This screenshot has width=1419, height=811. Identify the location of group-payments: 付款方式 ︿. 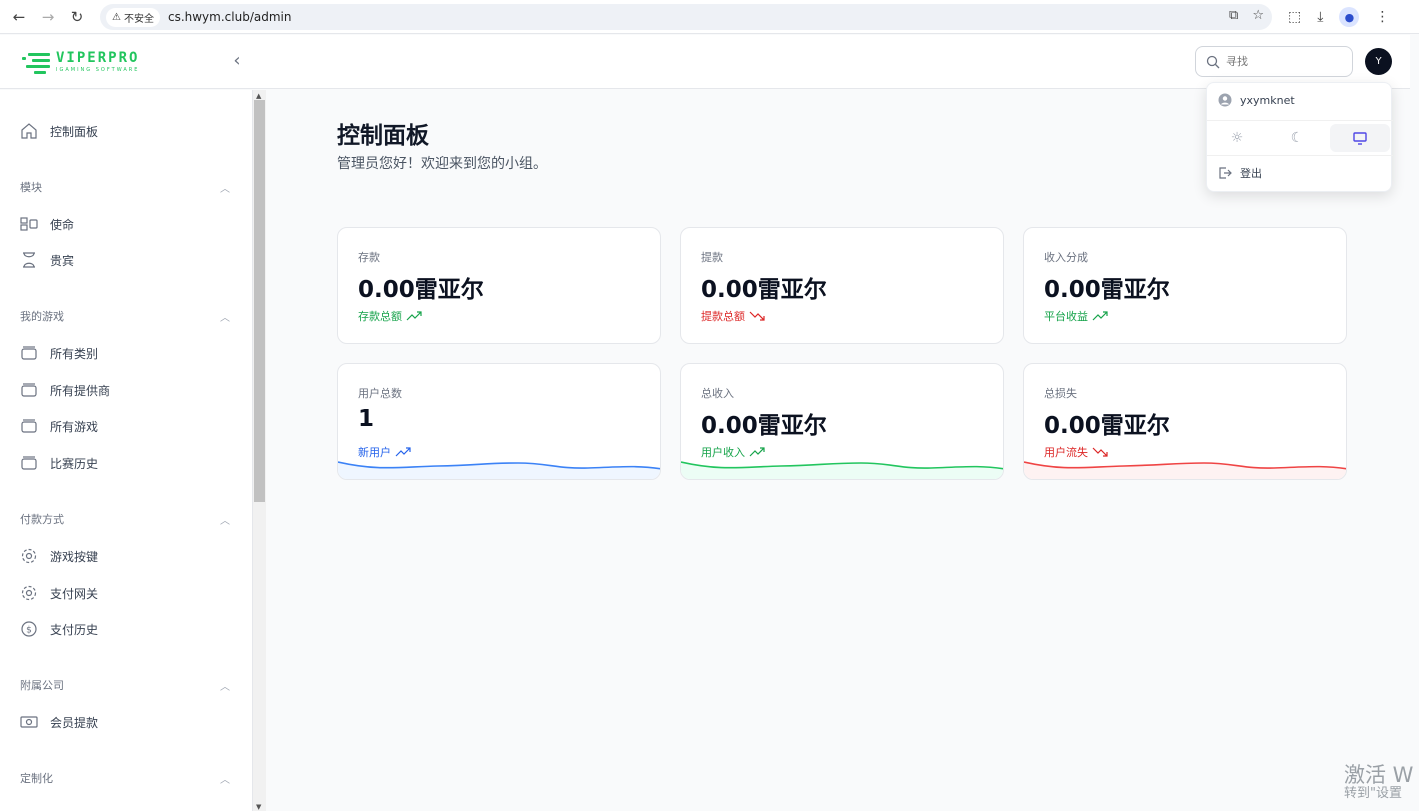
(125, 519).